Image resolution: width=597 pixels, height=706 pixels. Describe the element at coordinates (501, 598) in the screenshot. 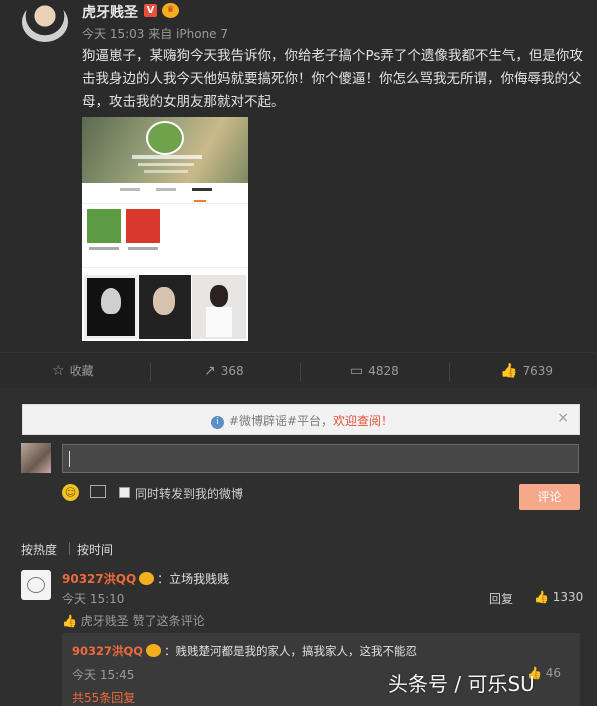

I see `reply-button: 回复` at that location.